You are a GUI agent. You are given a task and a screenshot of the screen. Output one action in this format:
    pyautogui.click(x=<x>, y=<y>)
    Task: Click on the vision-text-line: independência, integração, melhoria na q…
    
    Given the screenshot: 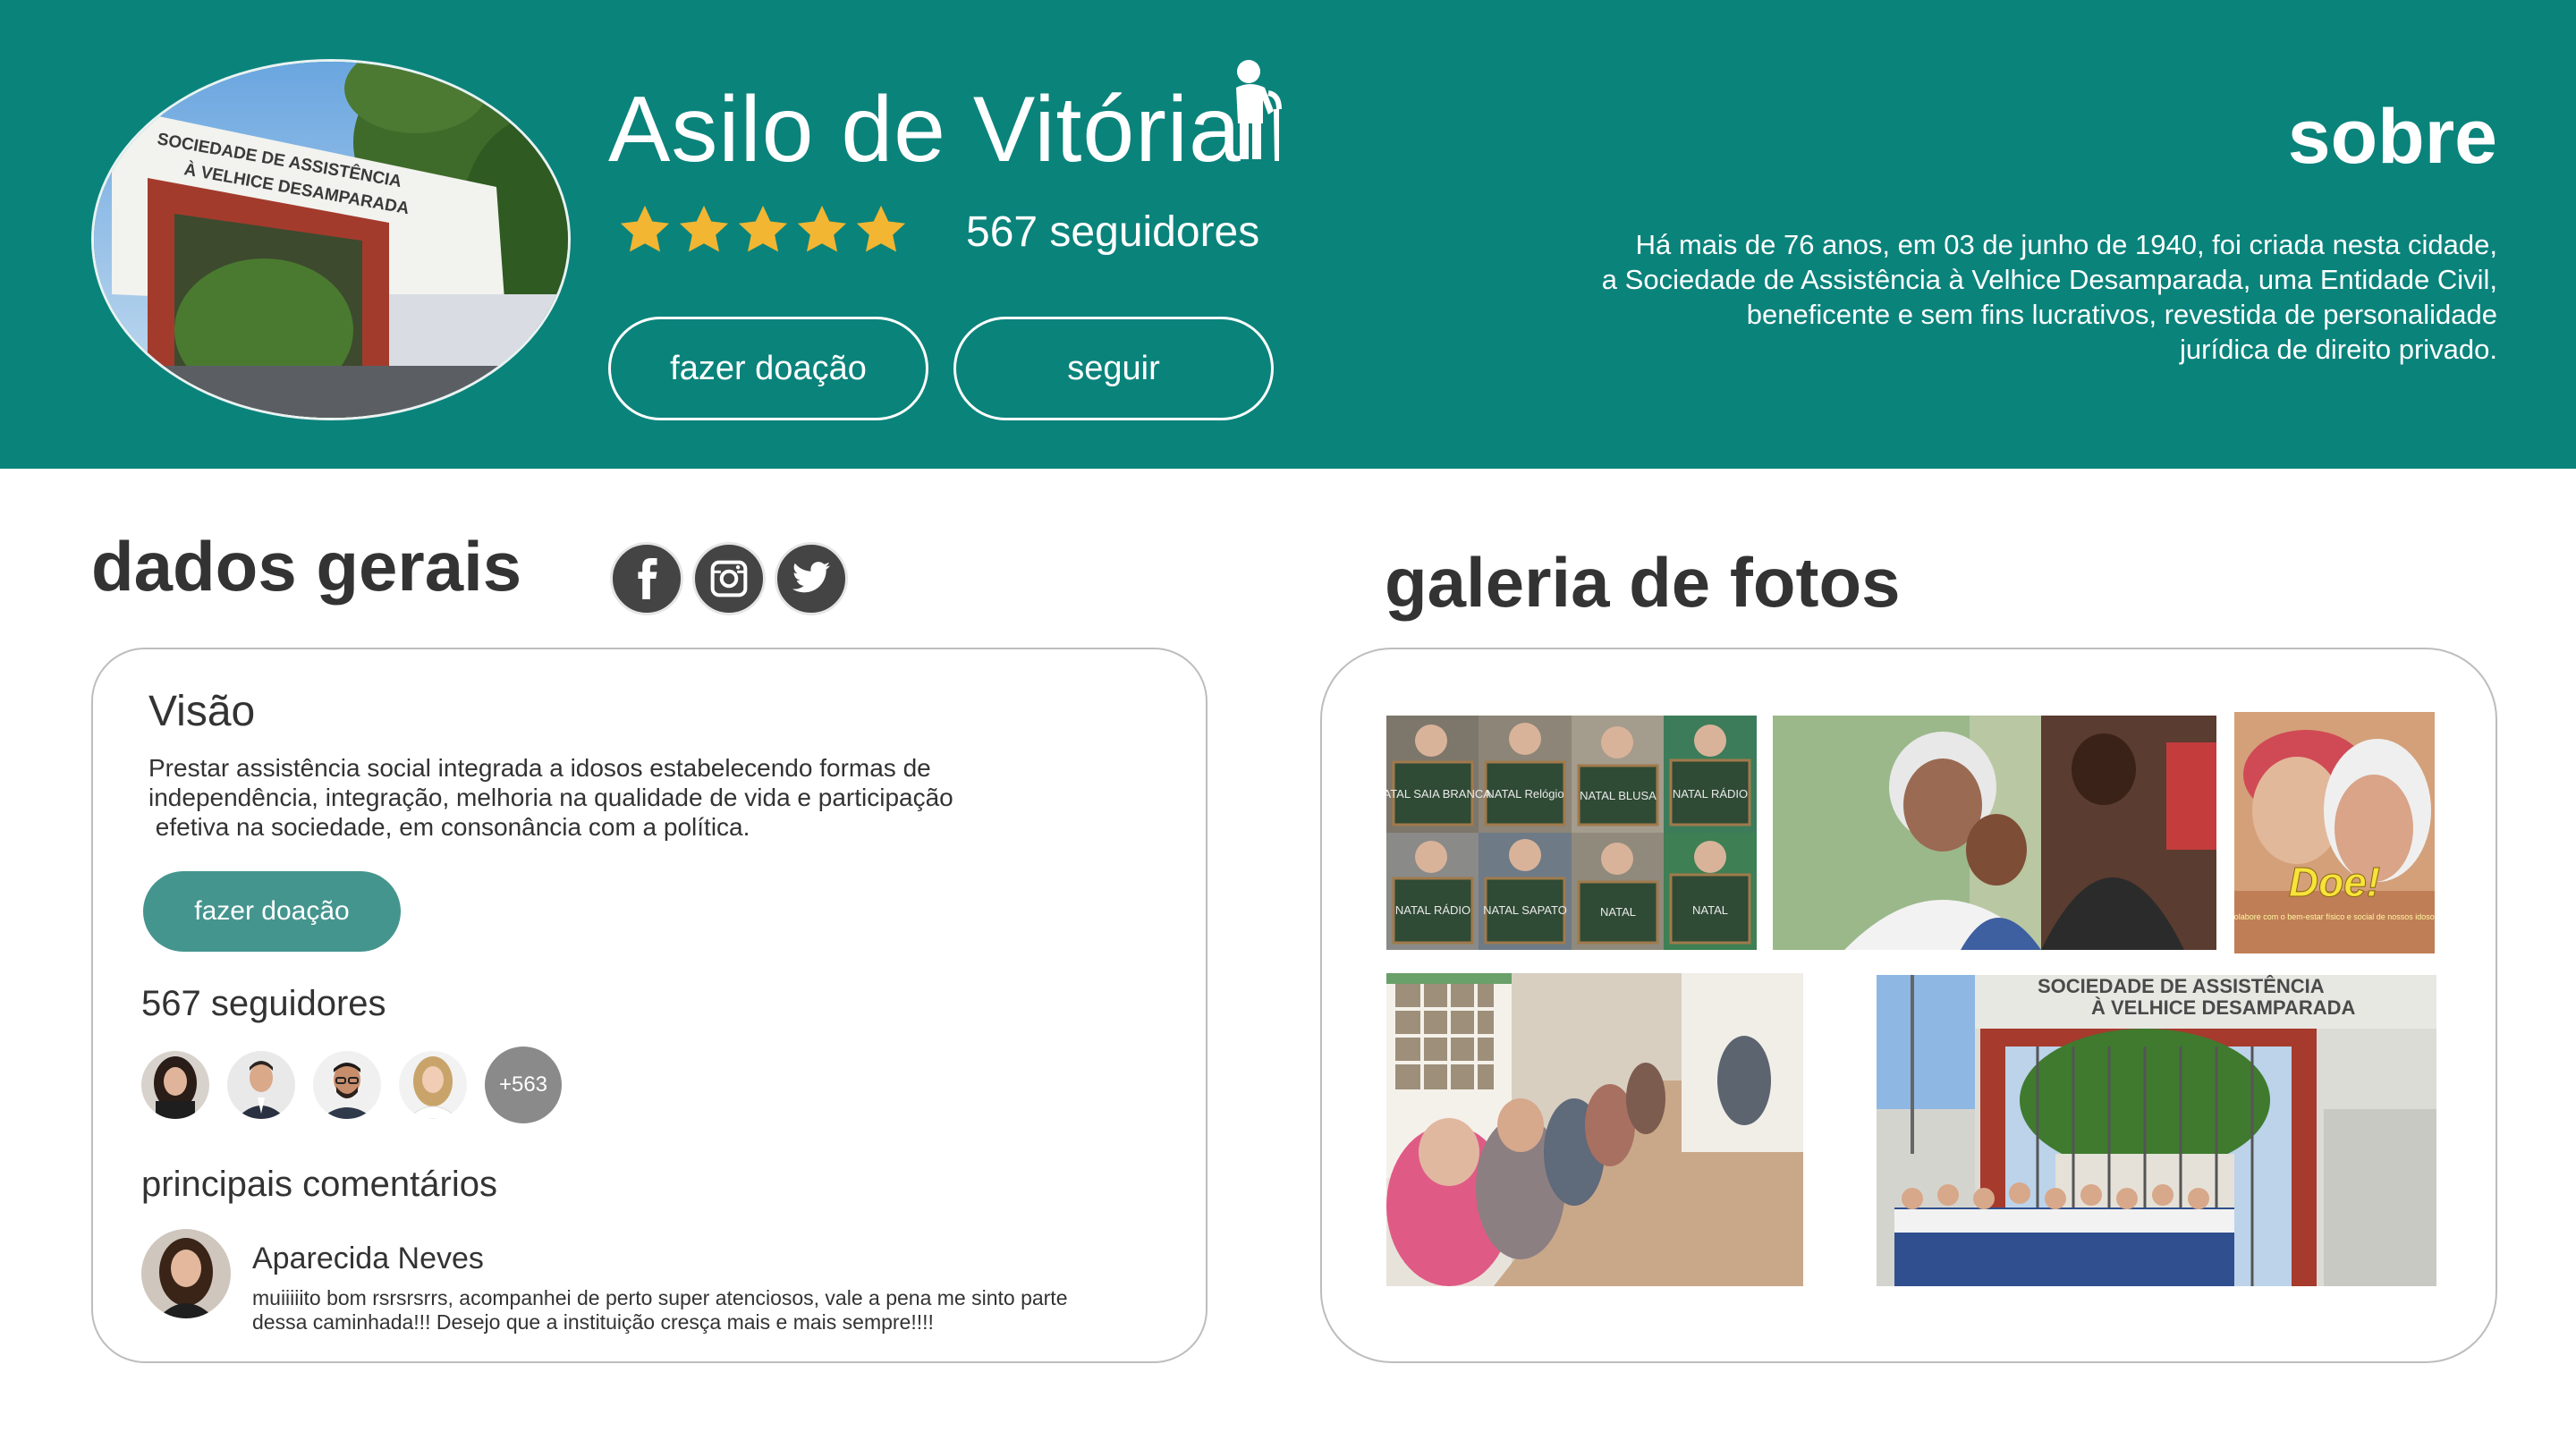 What is the action you would take?
    pyautogui.click(x=550, y=797)
    